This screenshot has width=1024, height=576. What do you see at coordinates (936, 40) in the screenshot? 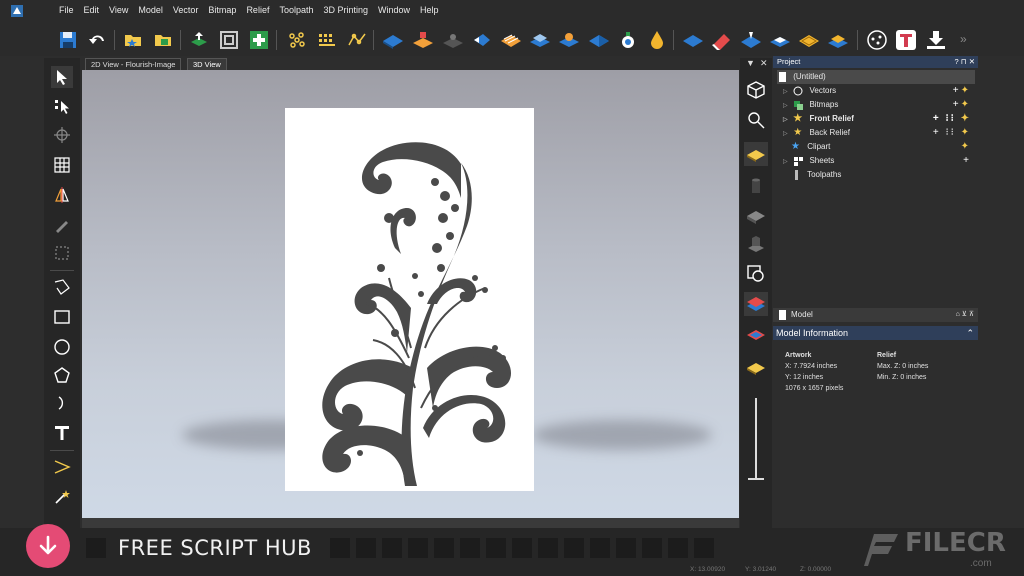
I see `export-download-icon` at bounding box center [936, 40].